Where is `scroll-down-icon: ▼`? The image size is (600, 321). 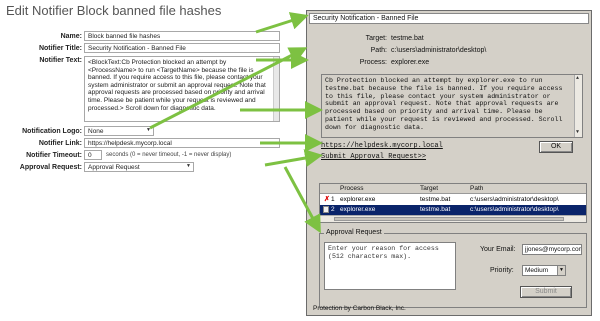
scroll-down-icon: ▼ is located at coordinates (577, 133).